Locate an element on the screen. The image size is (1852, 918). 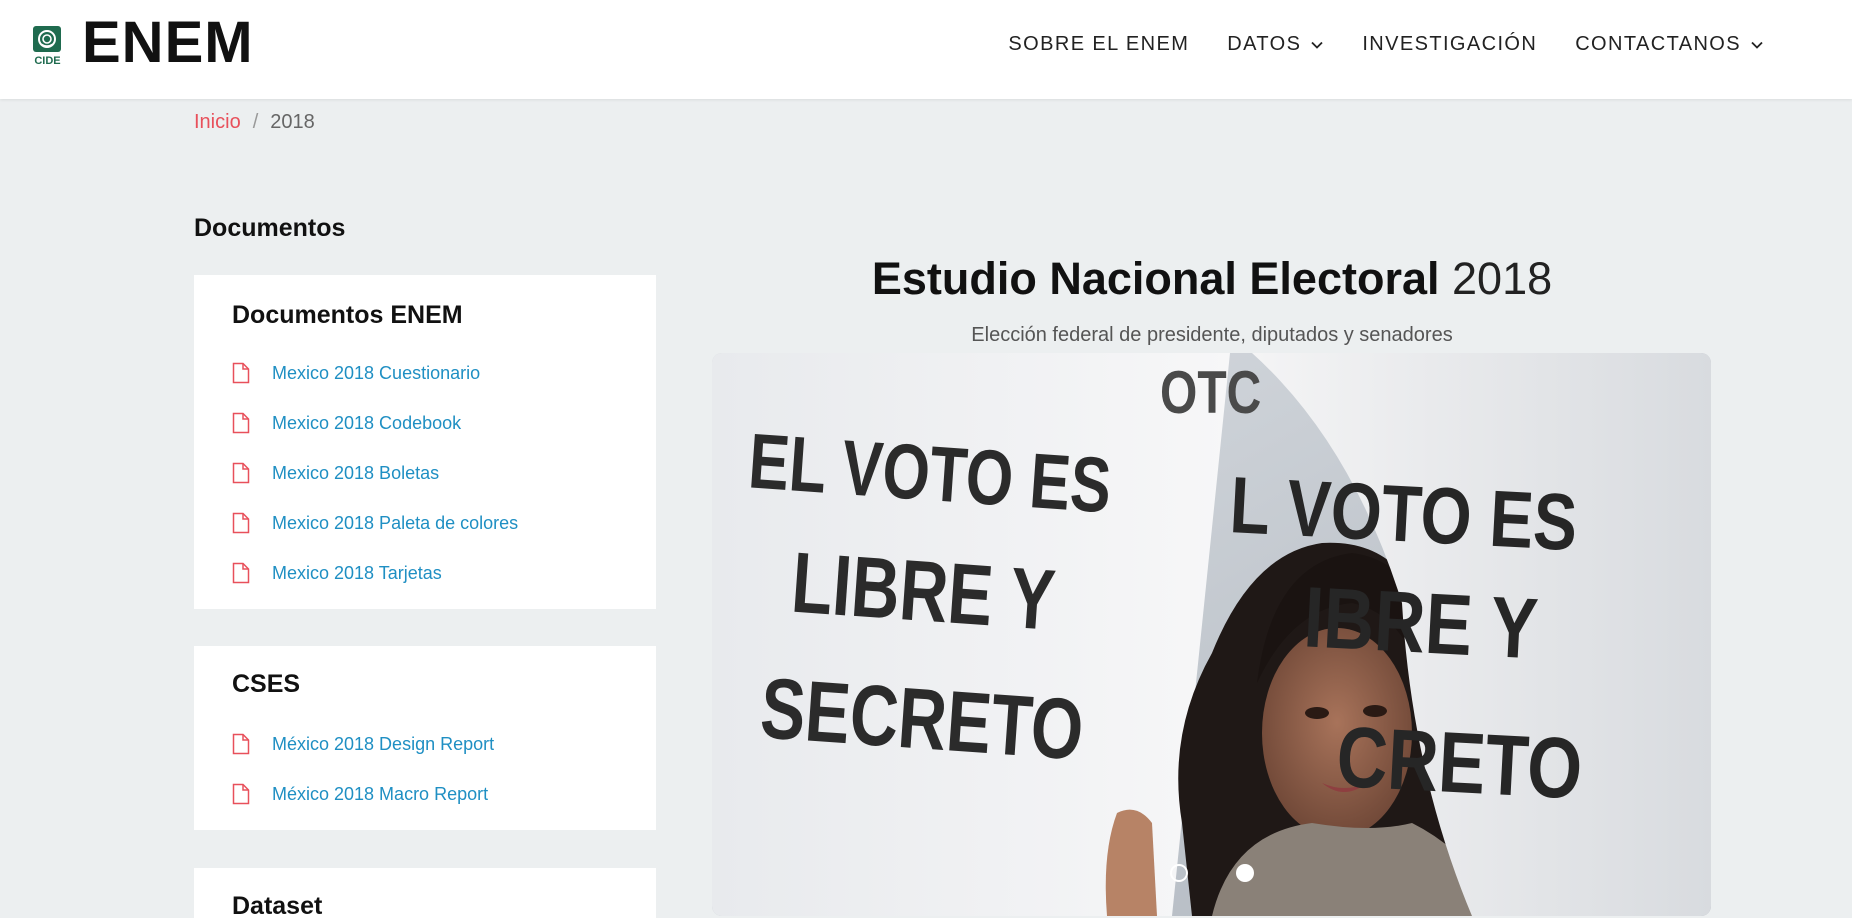
cide-logo: CIDE is located at coordinates (47, 45).